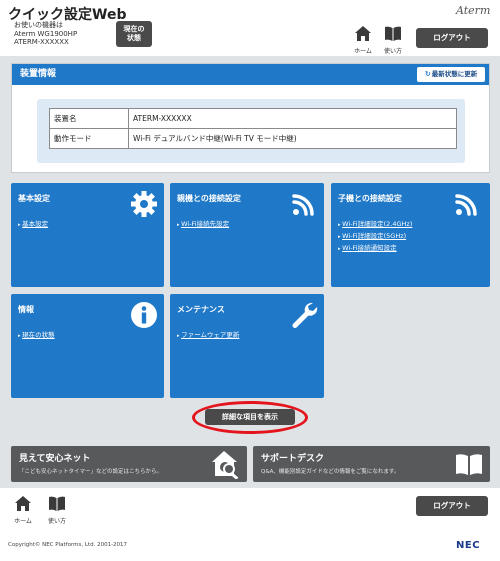  I want to click on link-wifi-detail-5: Wi-Fi詳細設定(5GHz), so click(375, 237).